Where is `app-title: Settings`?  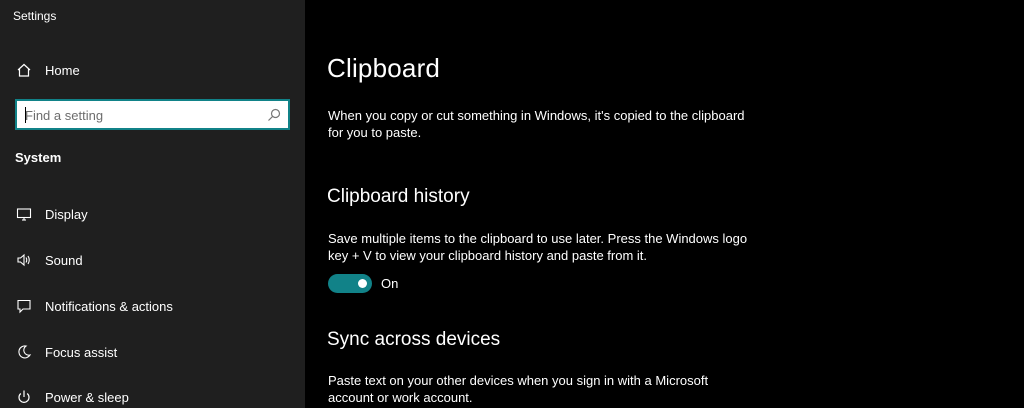
app-title: Settings is located at coordinates (35, 16).